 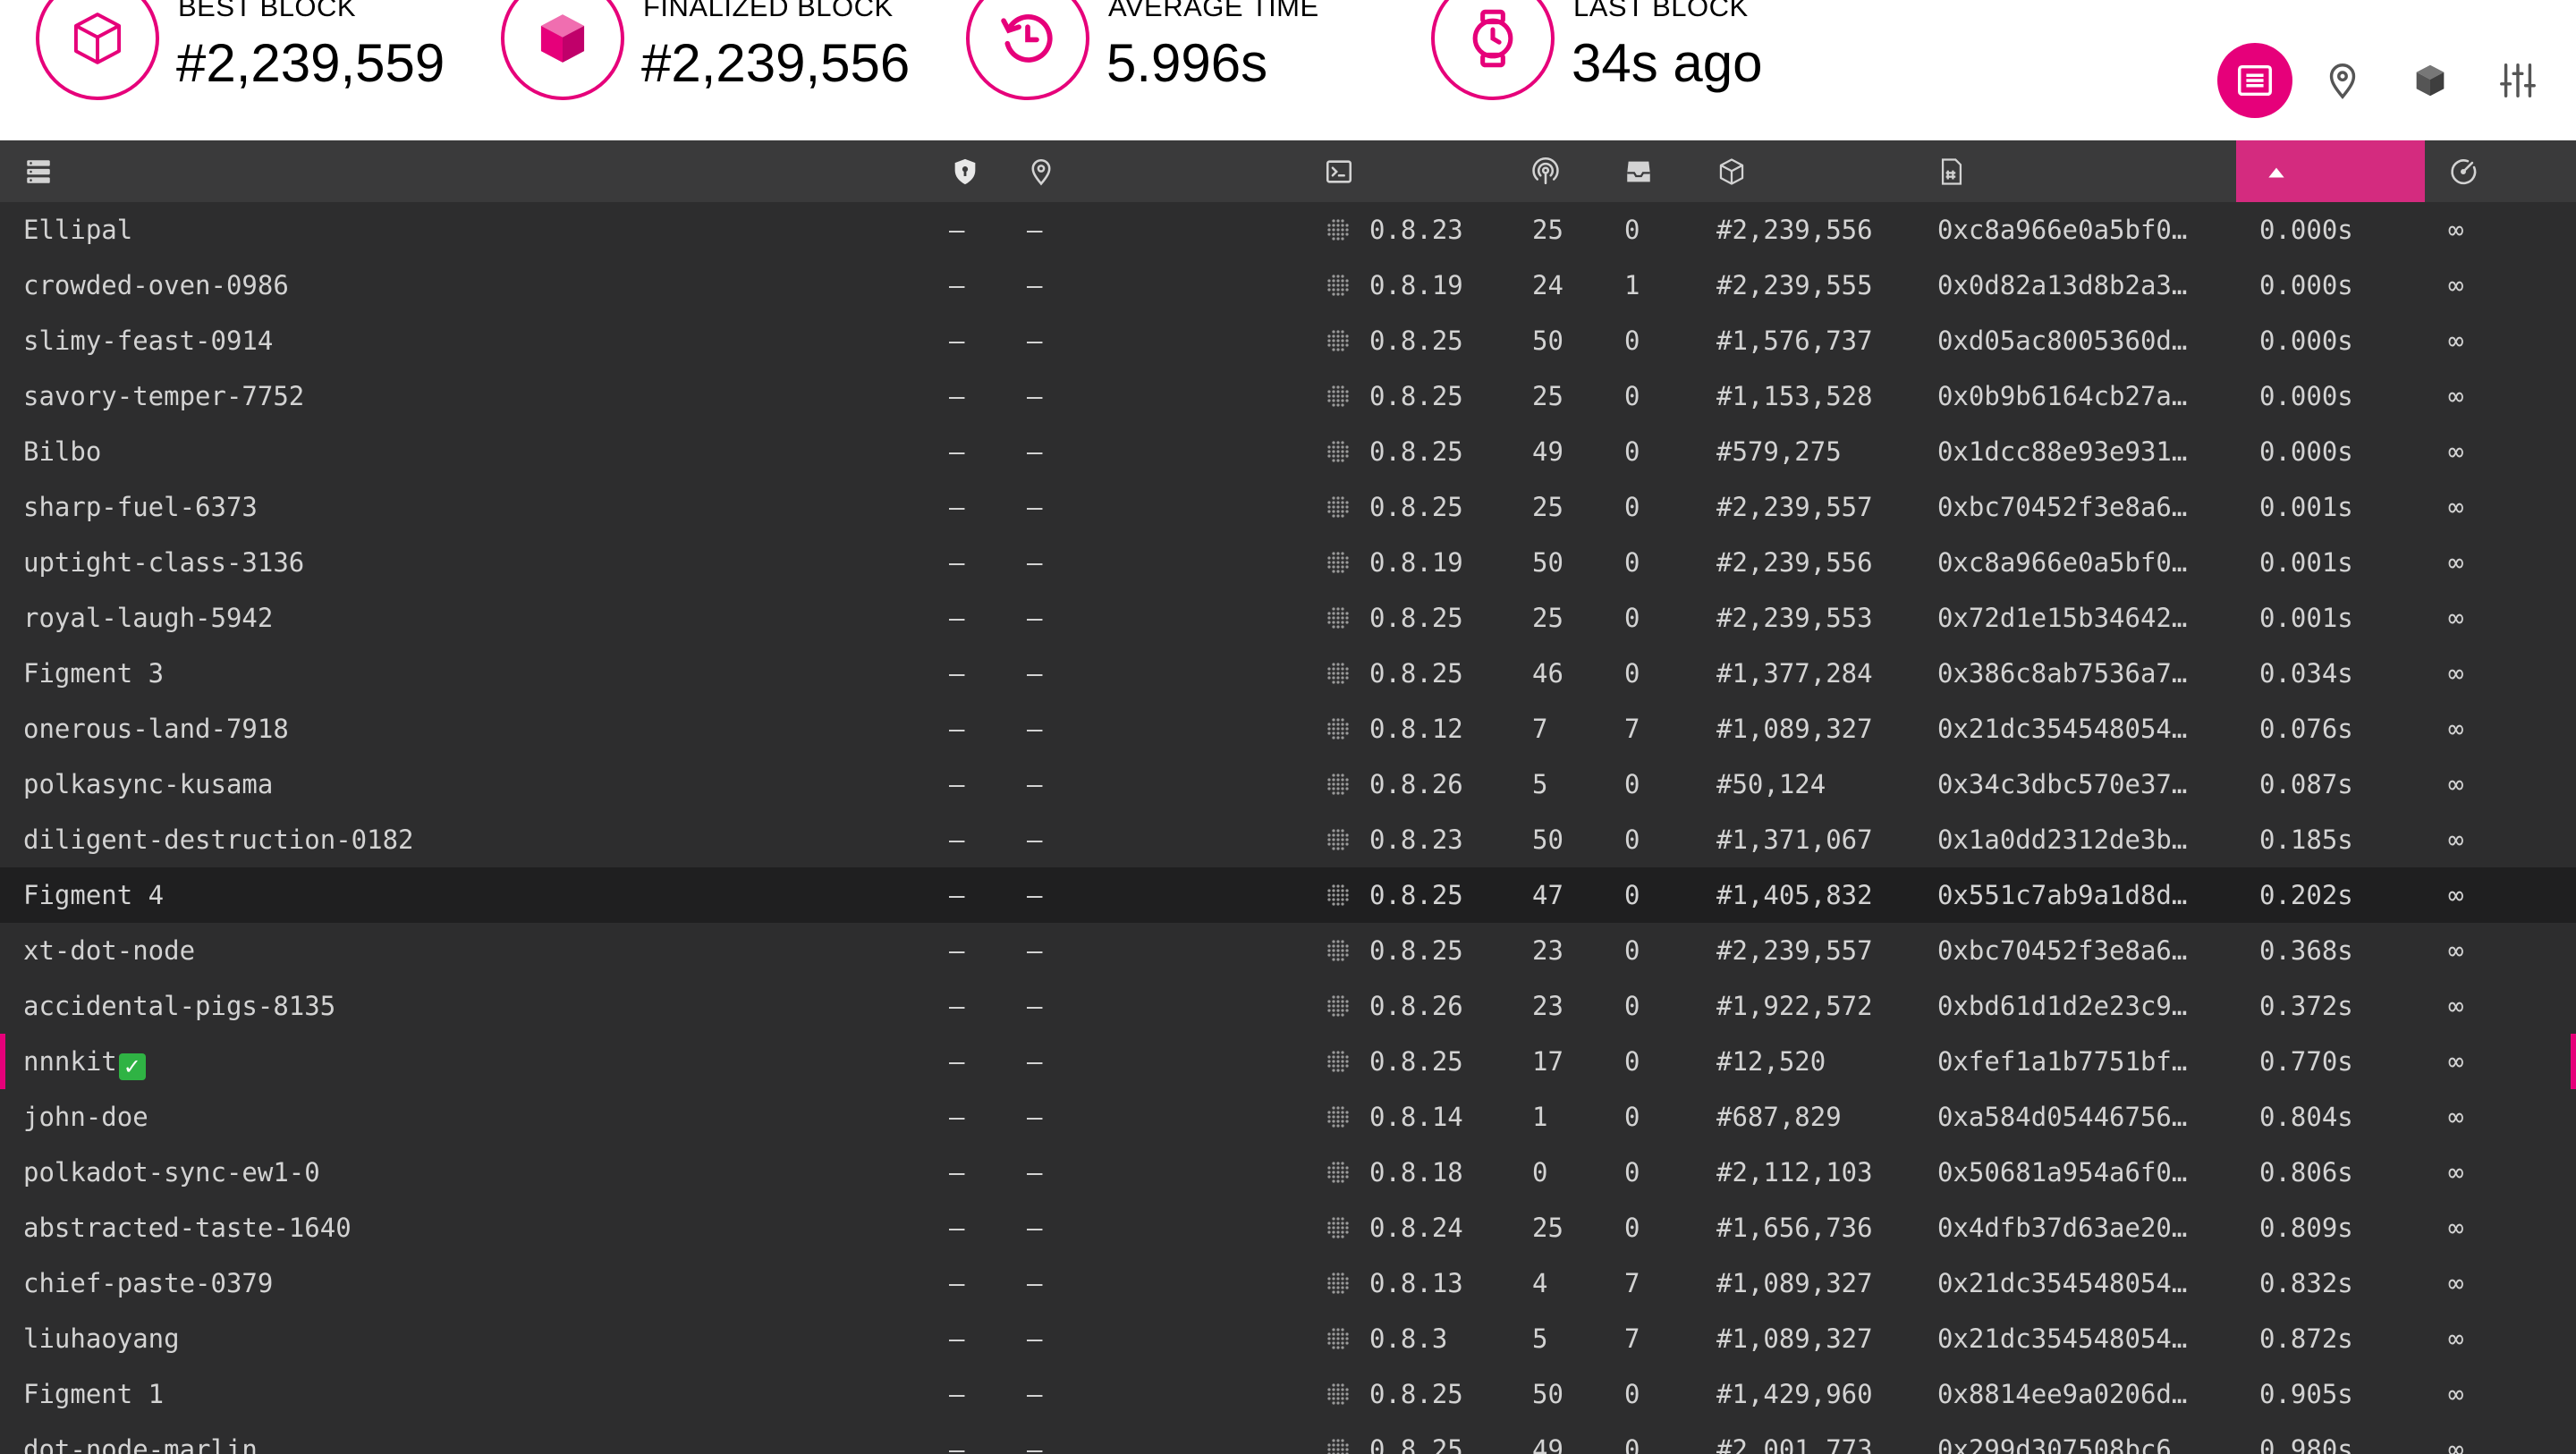 I want to click on stat-last-block-value: 34s ago, so click(x=1667, y=63).